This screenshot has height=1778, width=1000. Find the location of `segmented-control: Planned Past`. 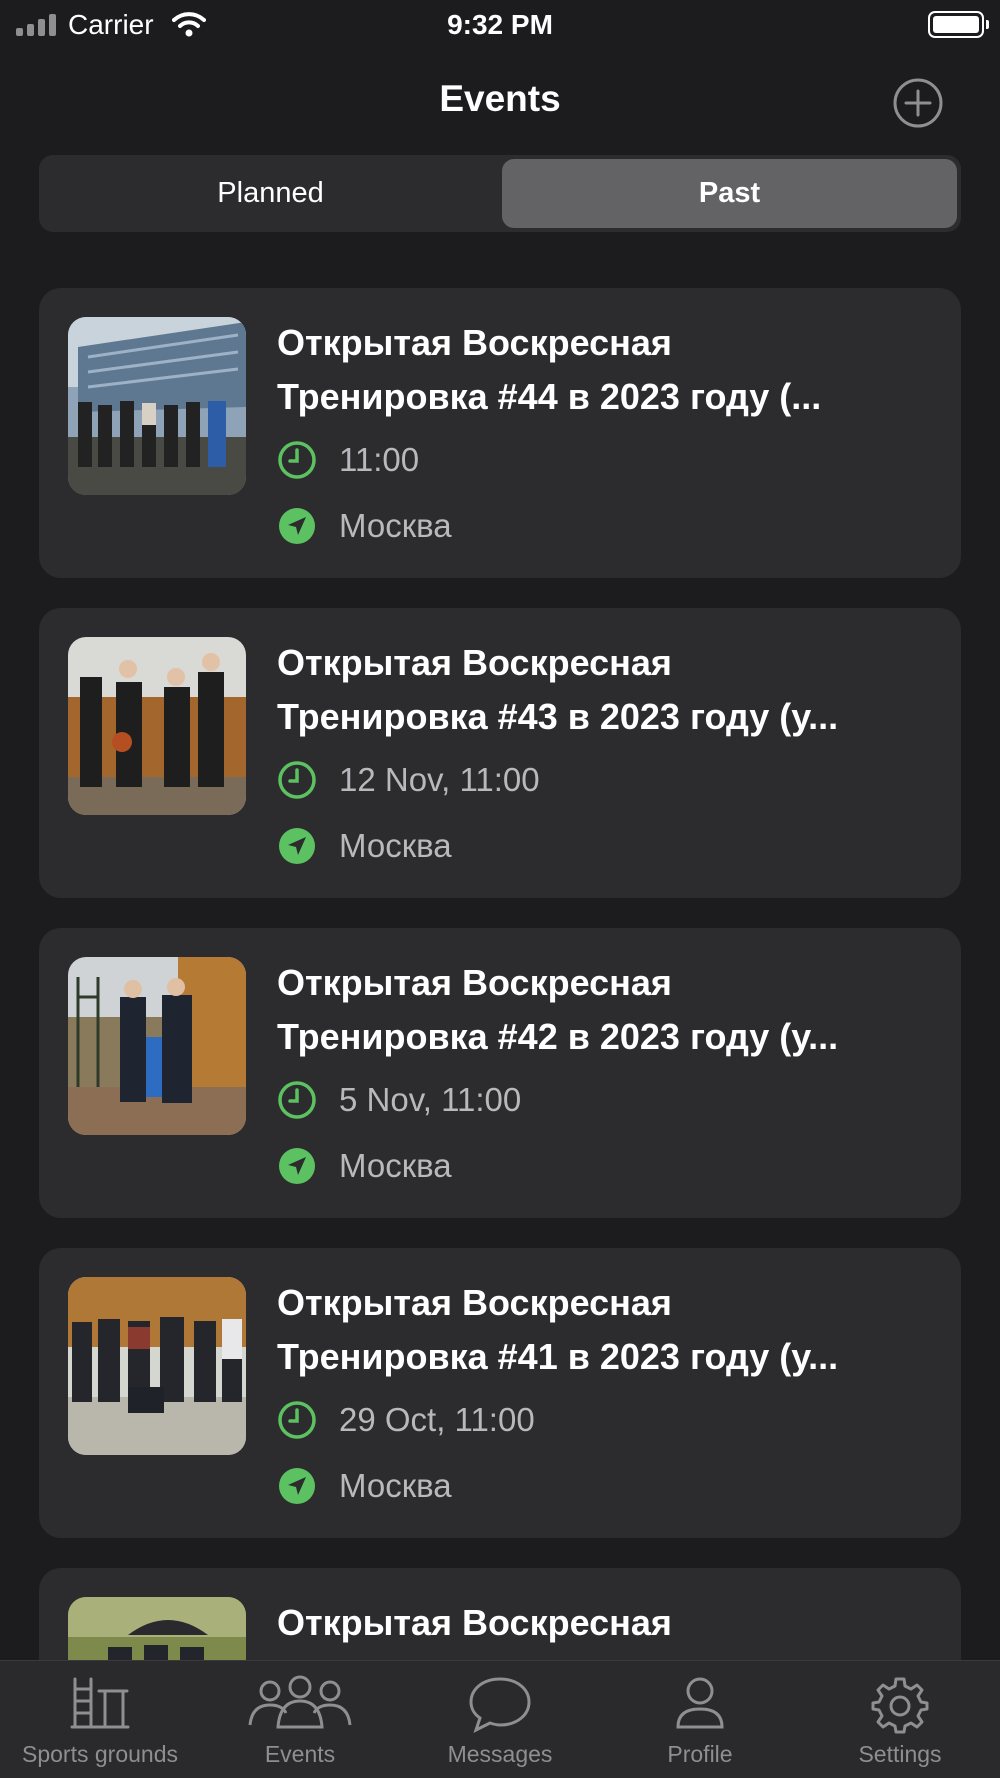

segmented-control: Planned Past is located at coordinates (500, 193).